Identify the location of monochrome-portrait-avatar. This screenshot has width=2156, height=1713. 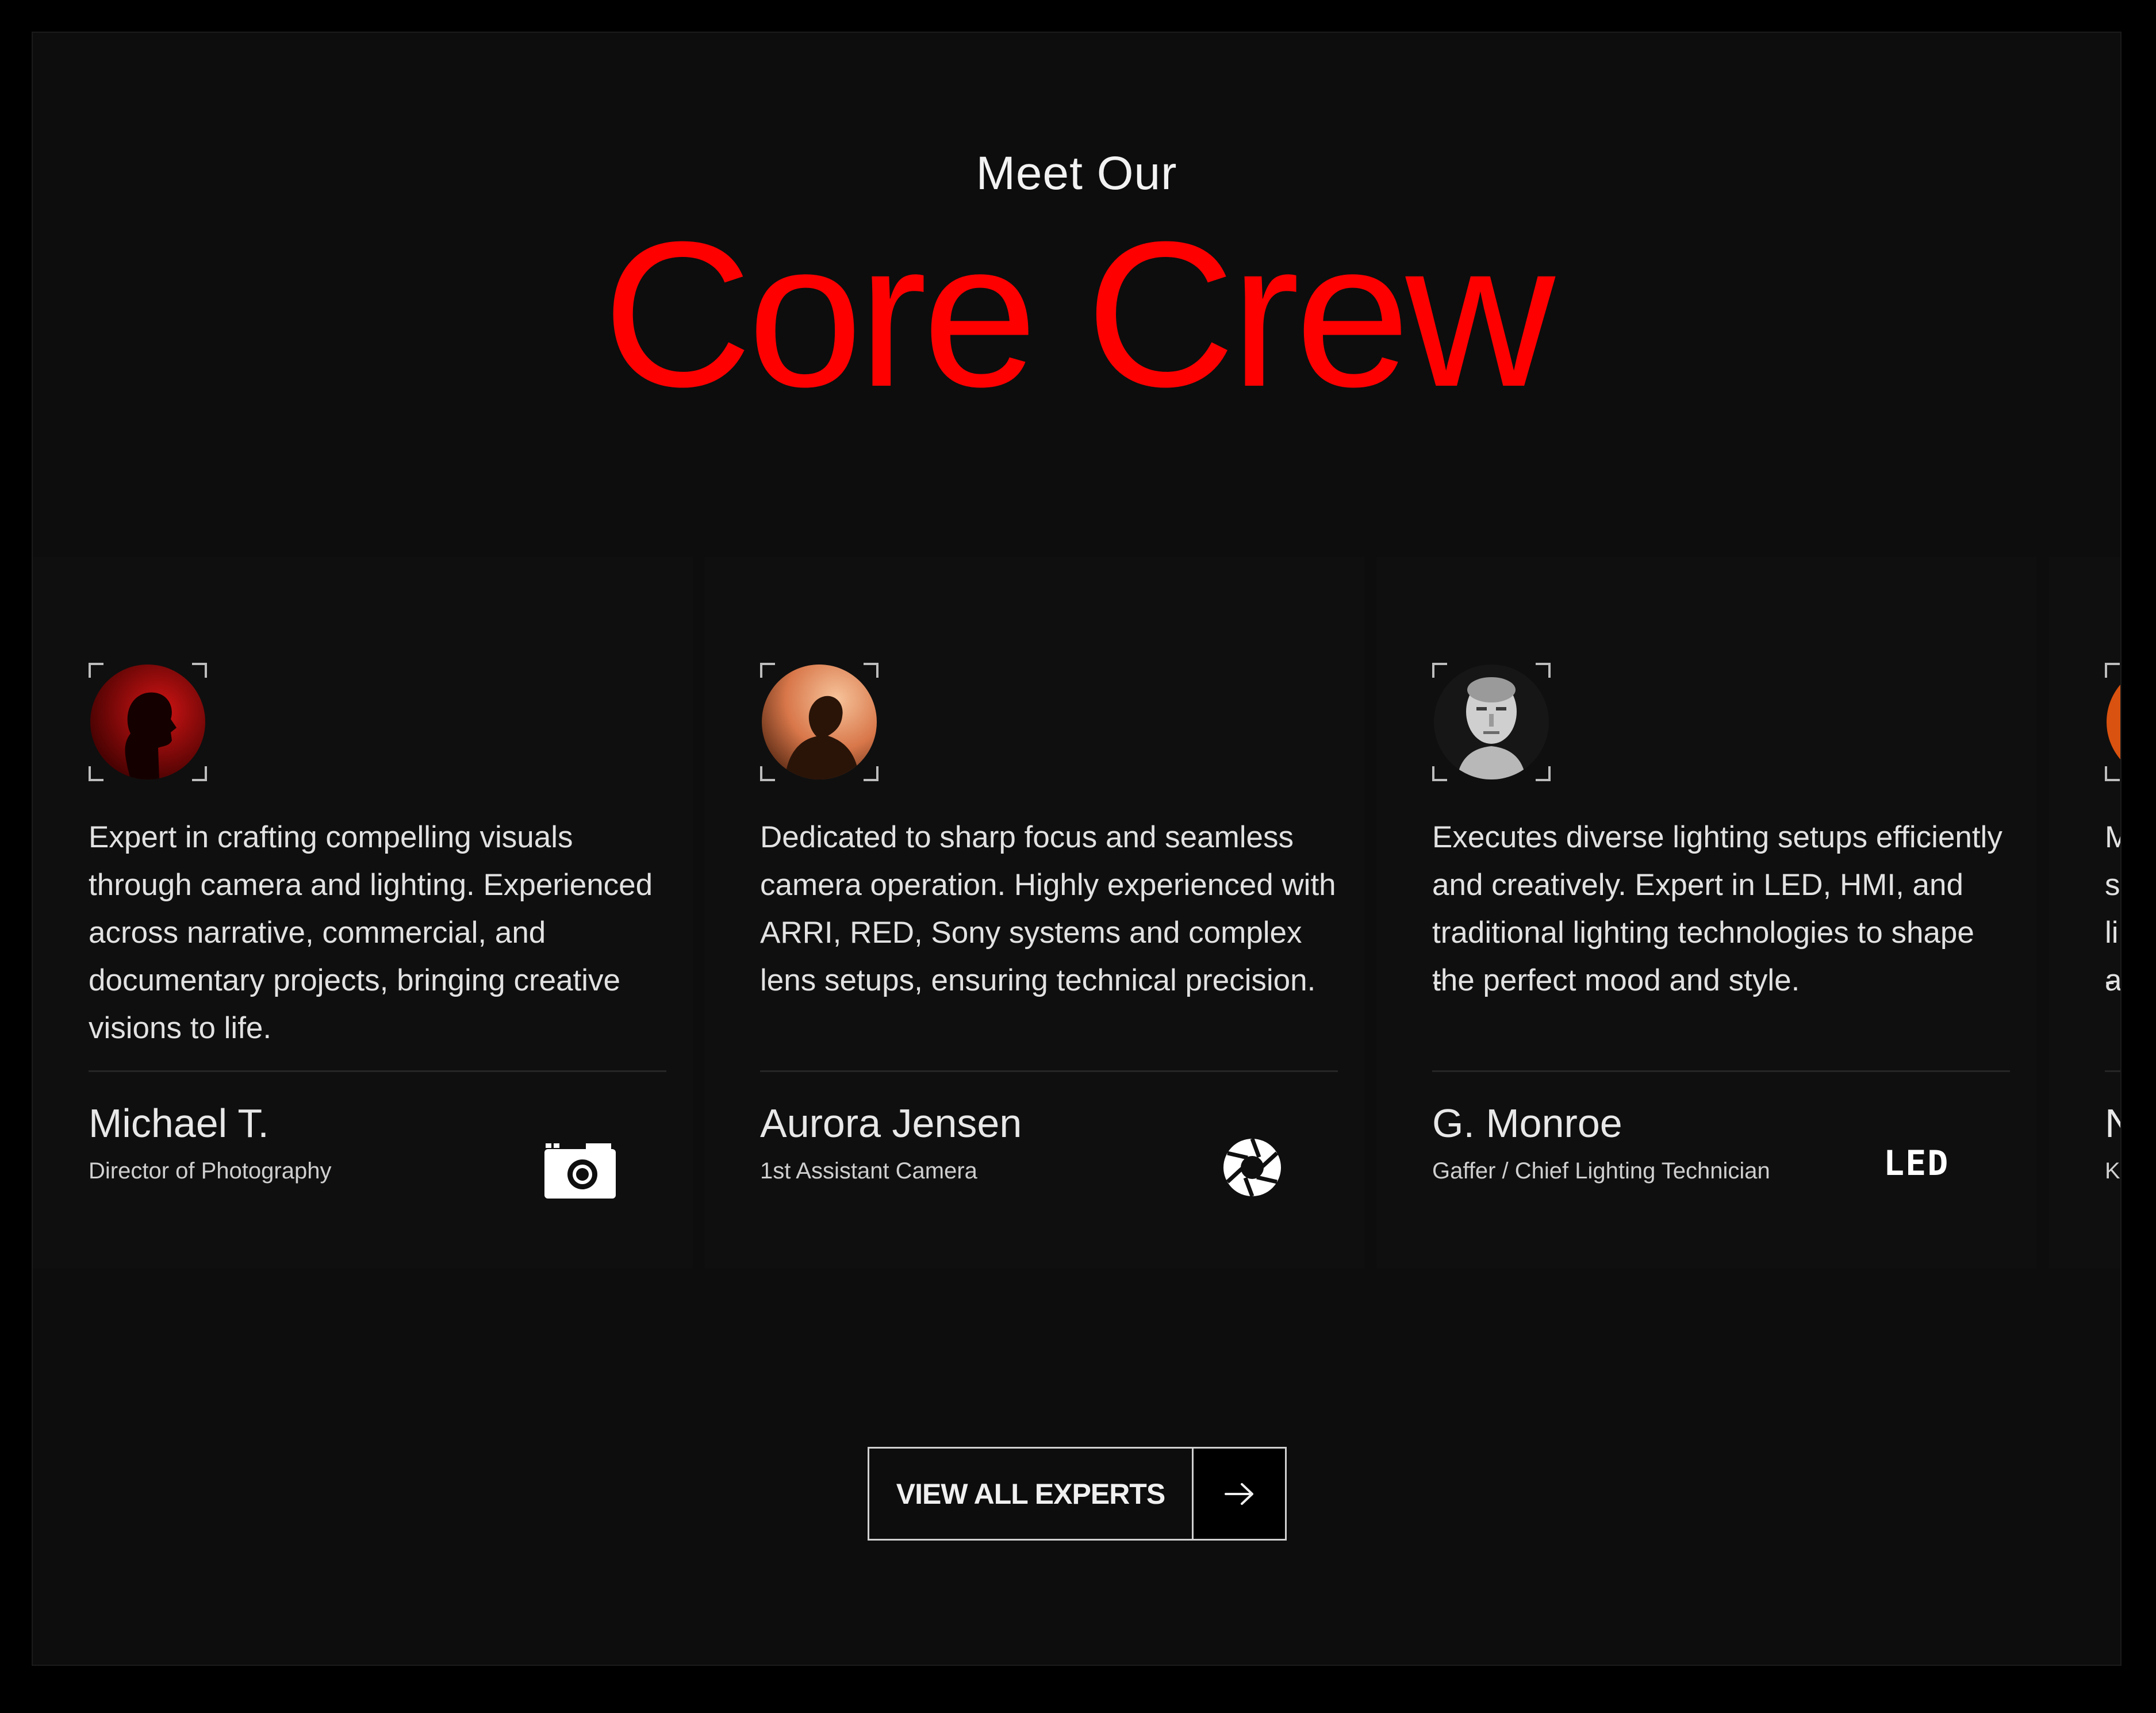
(1491, 722).